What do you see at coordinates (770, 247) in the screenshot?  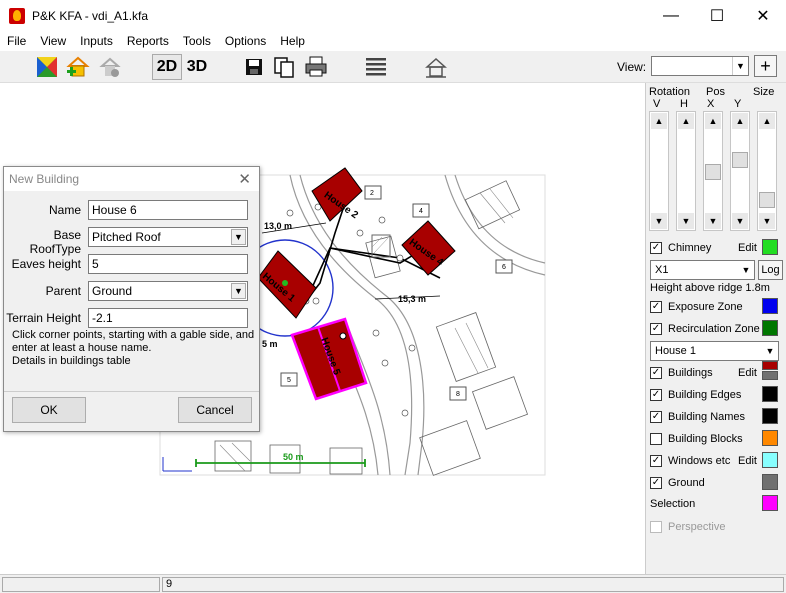 I see `chimney-color-swatch` at bounding box center [770, 247].